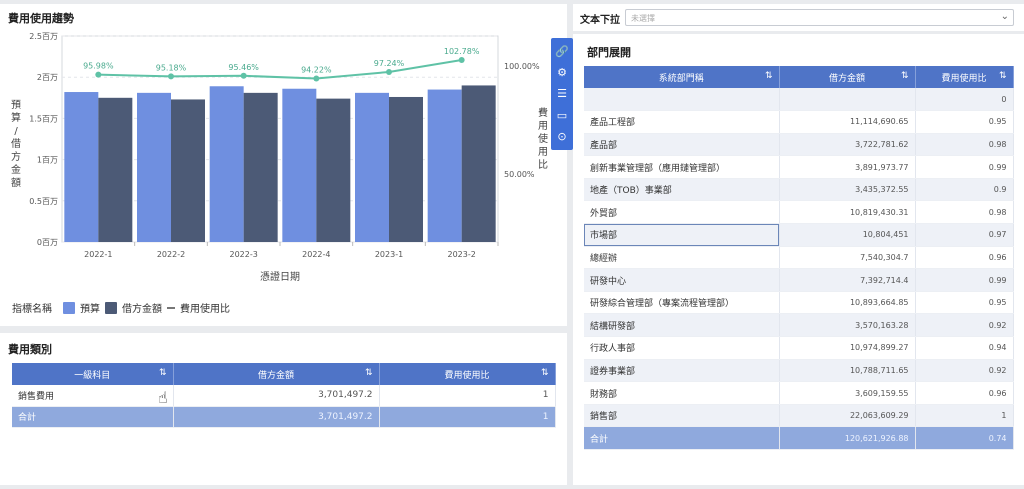 This screenshot has height=489, width=1024. Describe the element at coordinates (682, 235) in the screenshot. I see `dept-name-cell: 市場部` at that location.